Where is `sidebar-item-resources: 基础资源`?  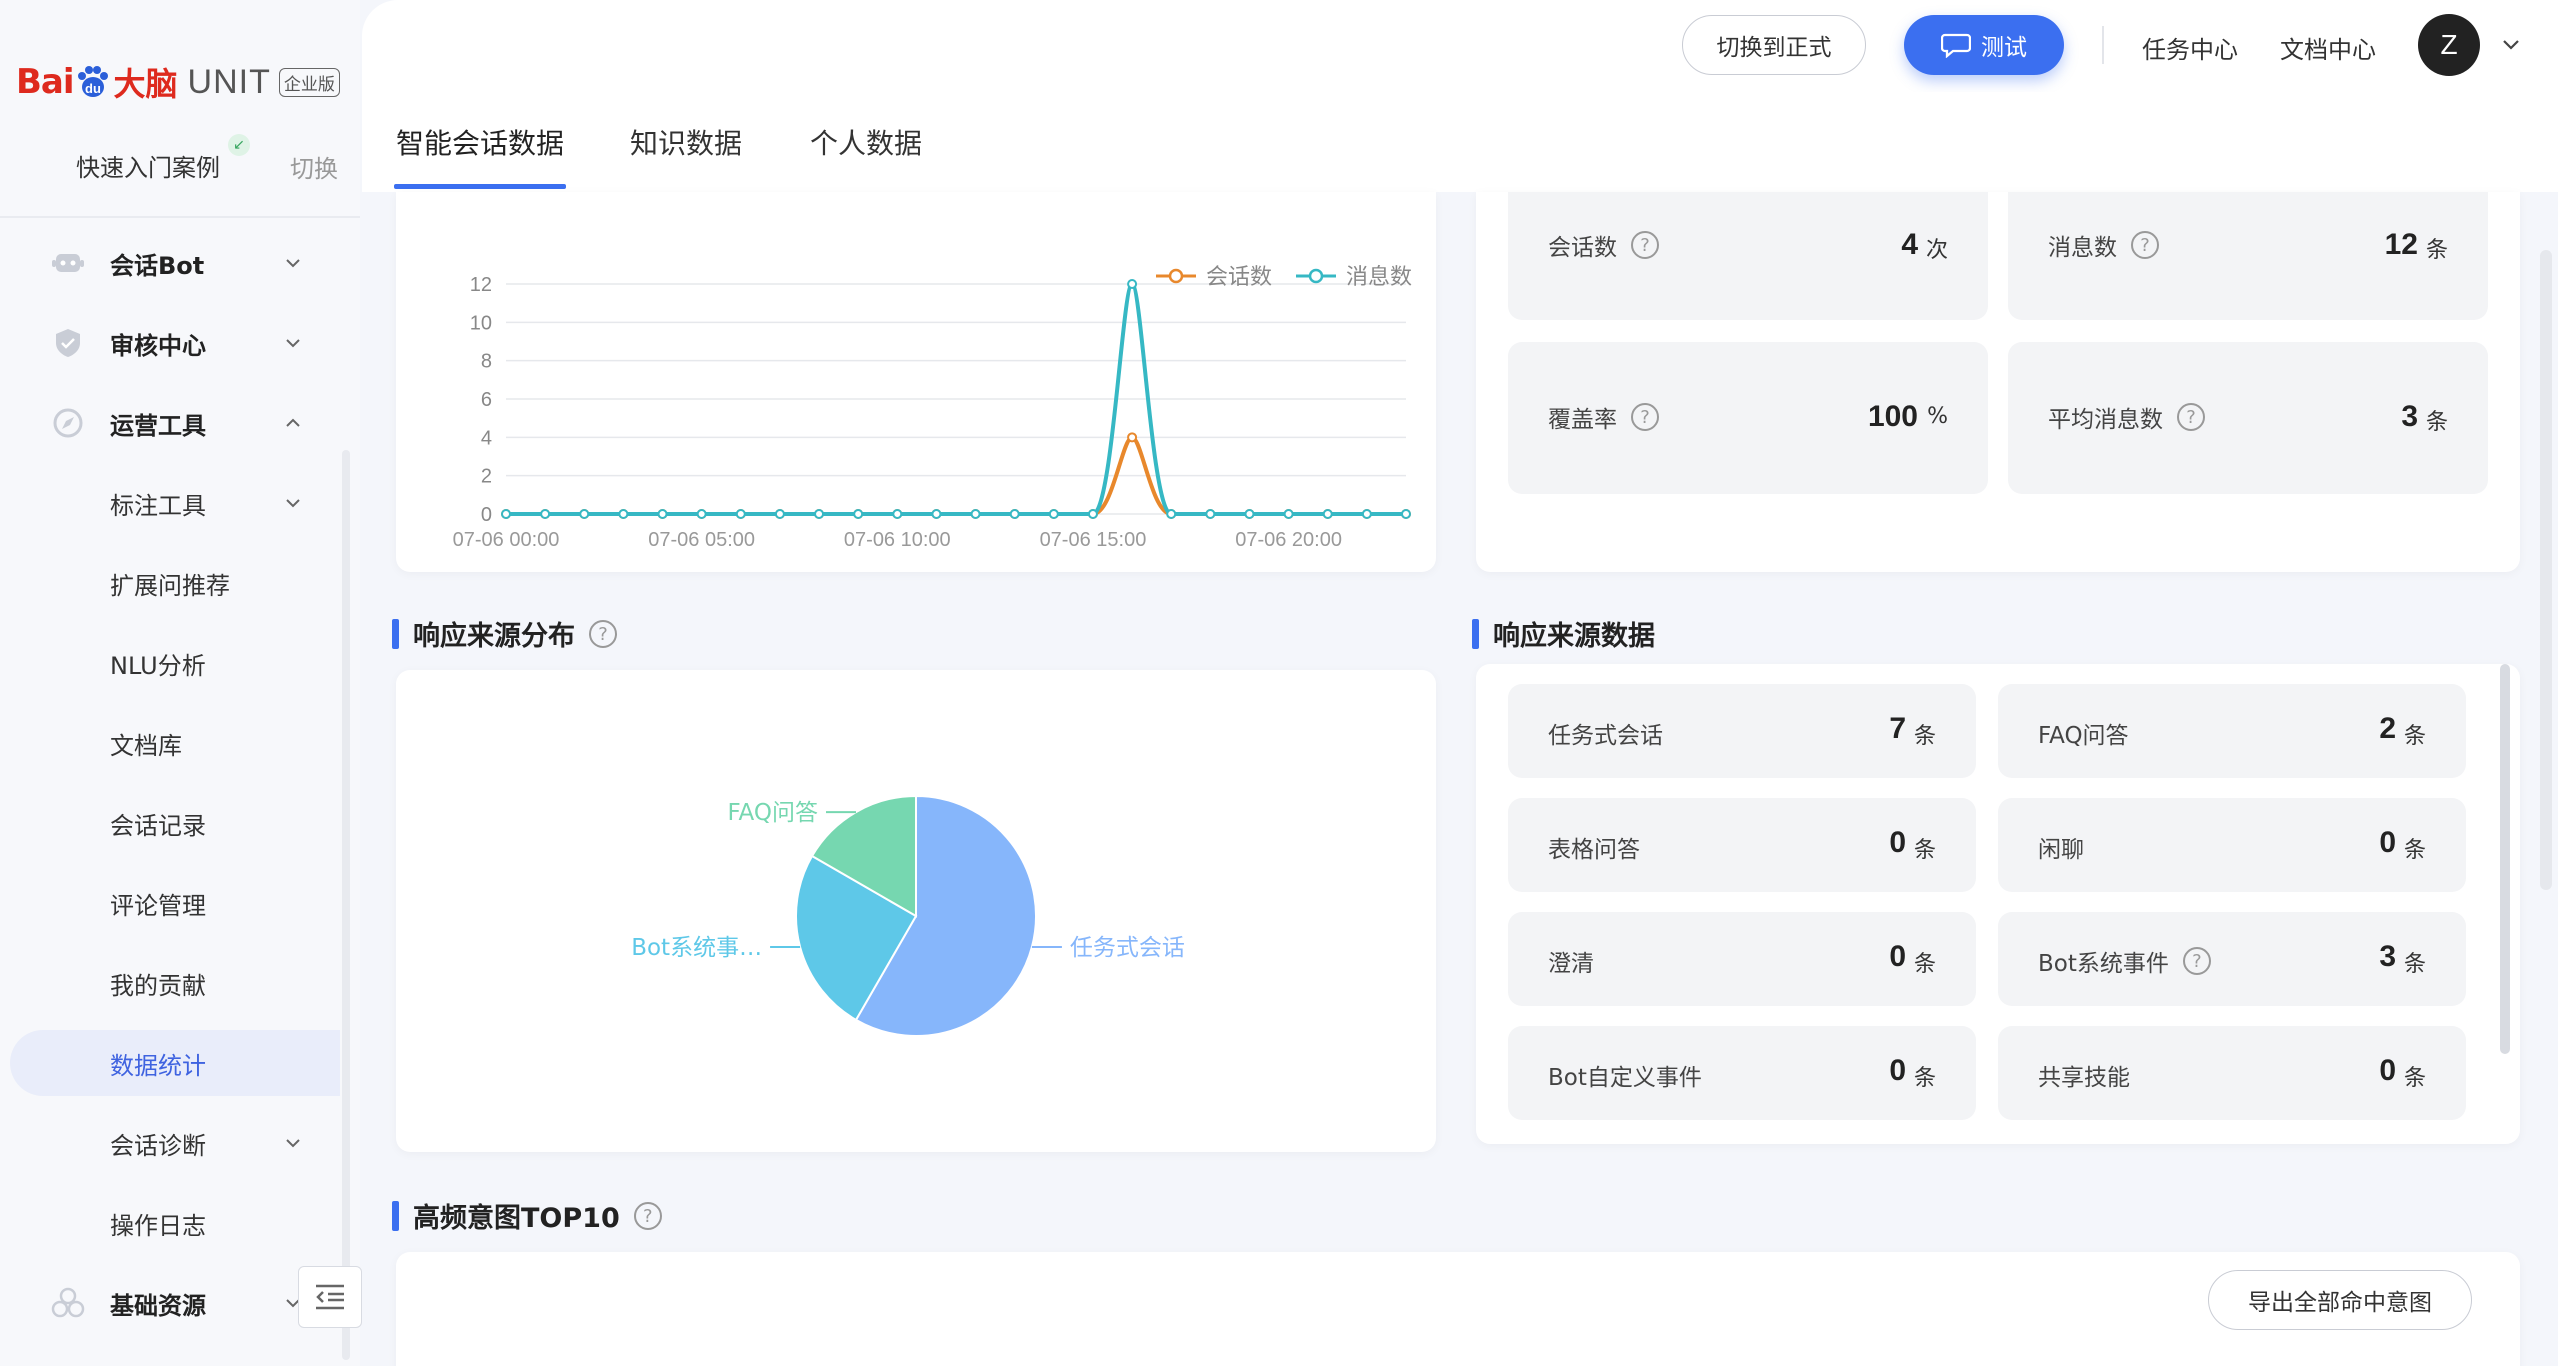 sidebar-item-resources: 基础资源 is located at coordinates (170, 1303).